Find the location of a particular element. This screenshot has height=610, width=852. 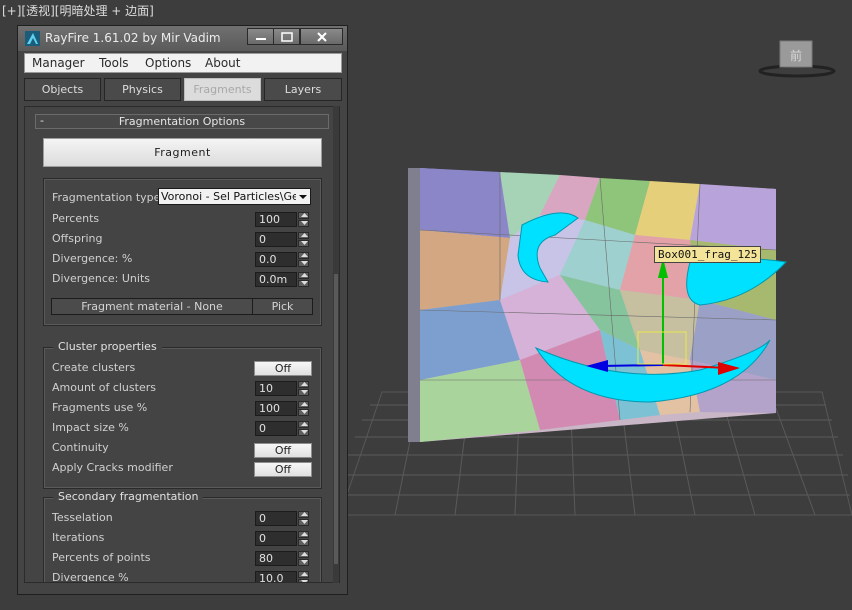

iterations-spinner: 0 is located at coordinates (282, 538).